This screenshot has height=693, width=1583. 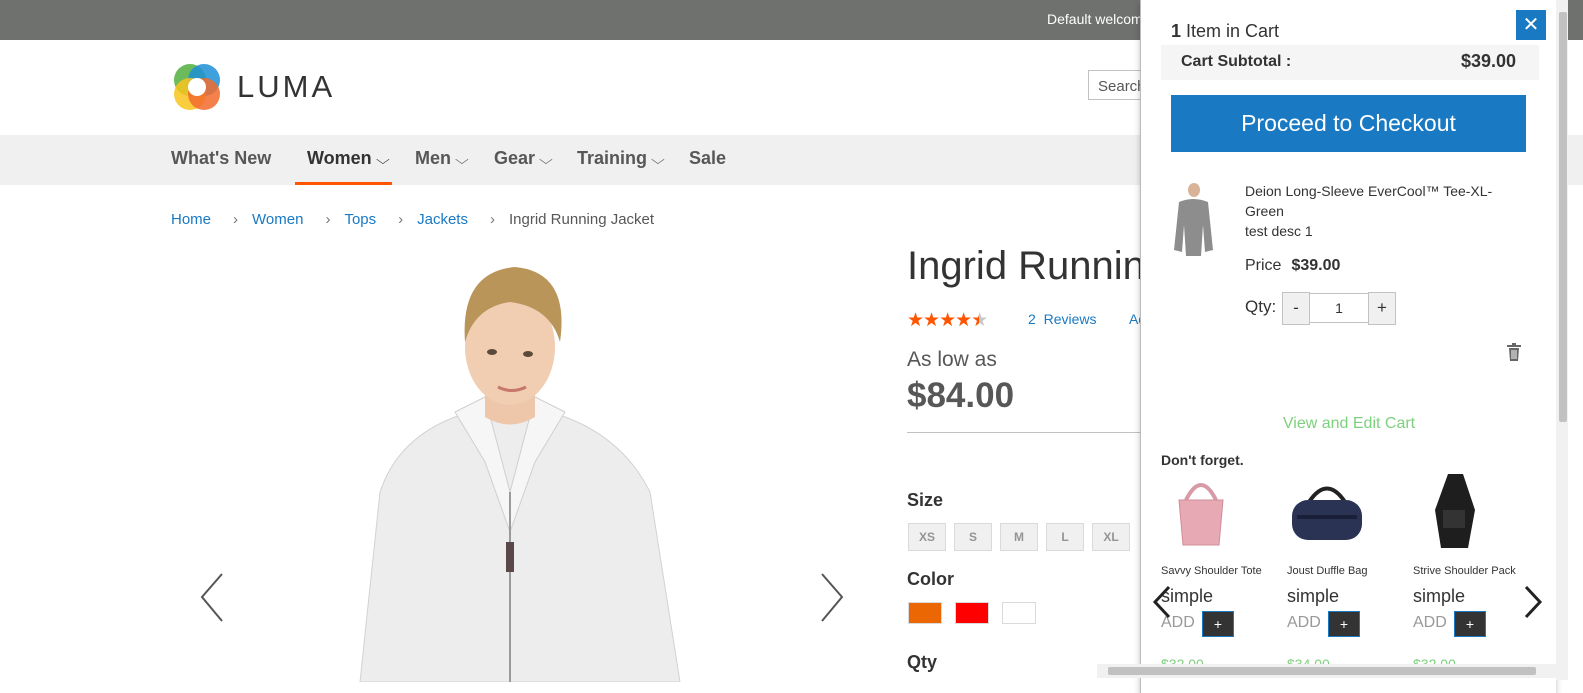 I want to click on color-swatch-orange, so click(x=925, y=613).